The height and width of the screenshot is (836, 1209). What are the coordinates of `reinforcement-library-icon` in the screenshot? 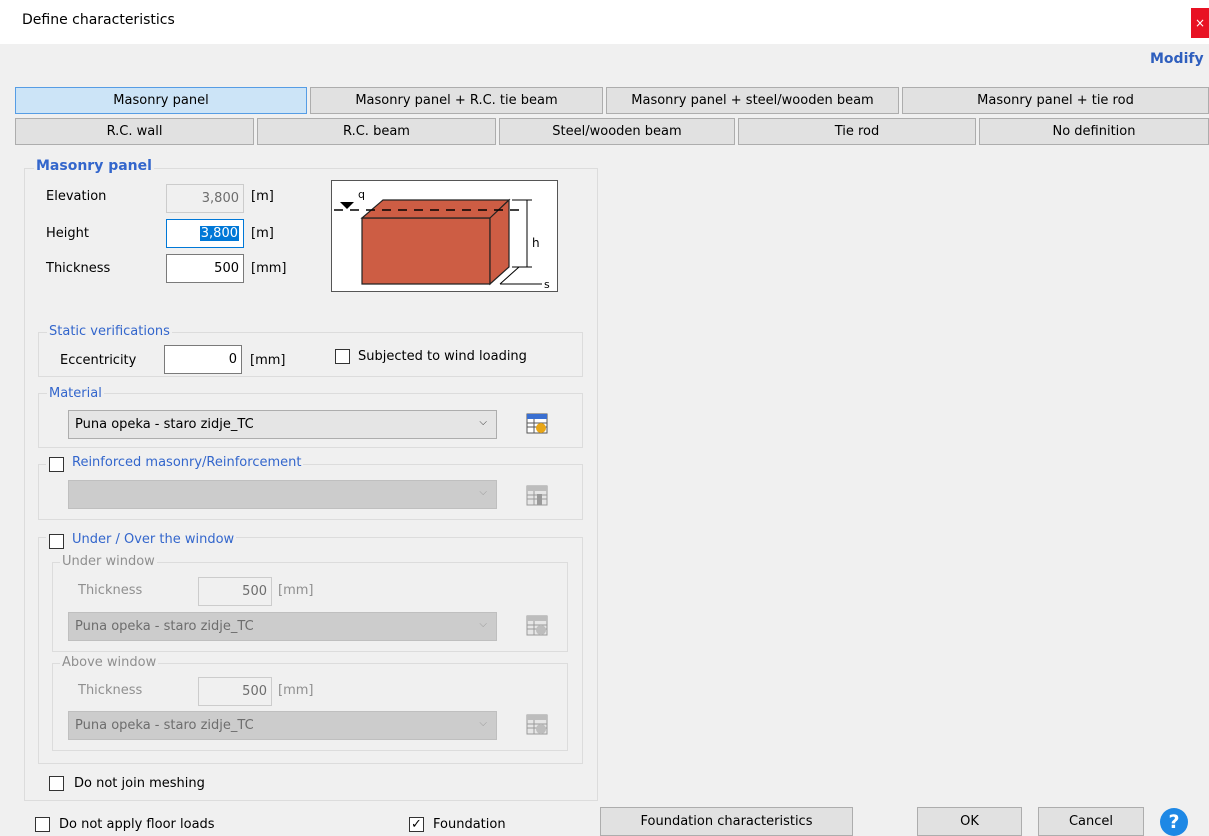 It's located at (537, 496).